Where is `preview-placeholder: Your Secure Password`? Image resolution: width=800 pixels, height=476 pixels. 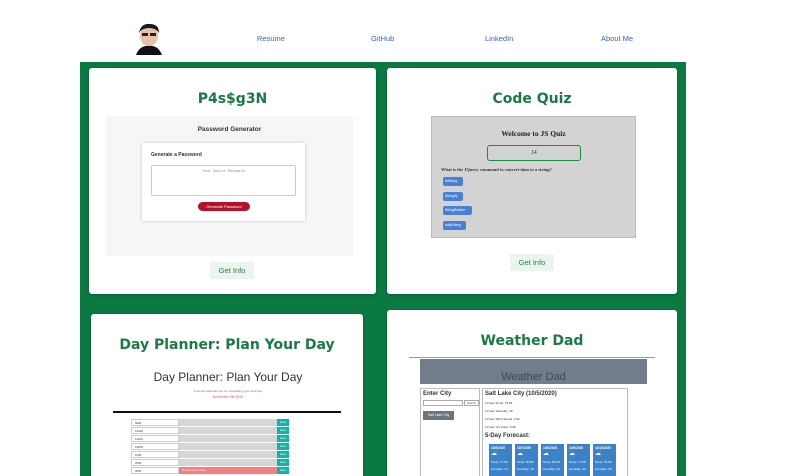 preview-placeholder: Your Secure Password is located at coordinates (223, 171).